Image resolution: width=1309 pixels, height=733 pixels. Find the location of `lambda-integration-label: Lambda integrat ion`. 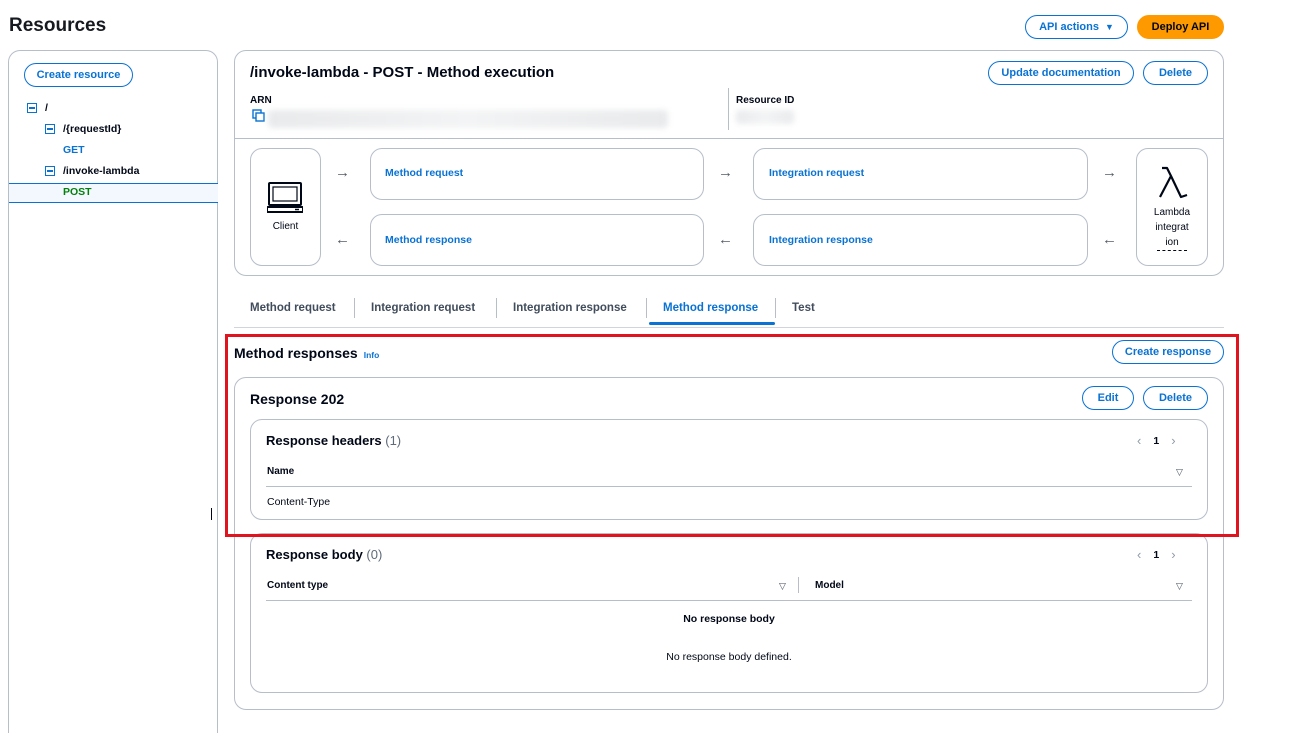

lambda-integration-label: Lambda integrat ion is located at coordinates (1172, 228).